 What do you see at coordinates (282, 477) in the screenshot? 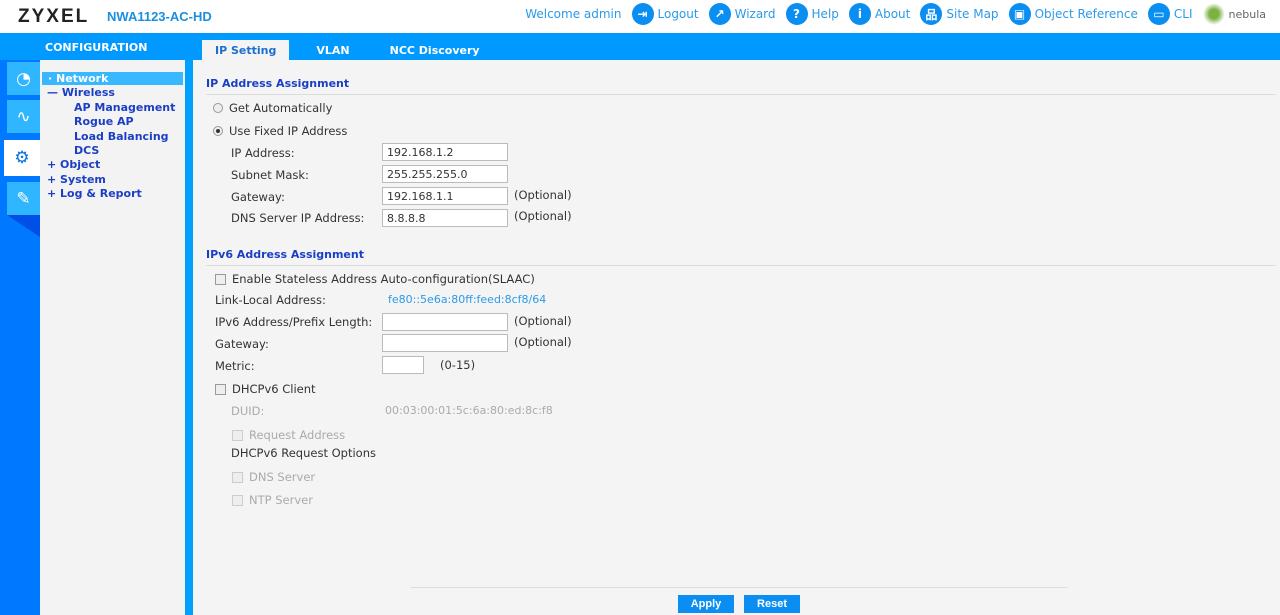
I see `checkbox-label: DNS Server` at bounding box center [282, 477].